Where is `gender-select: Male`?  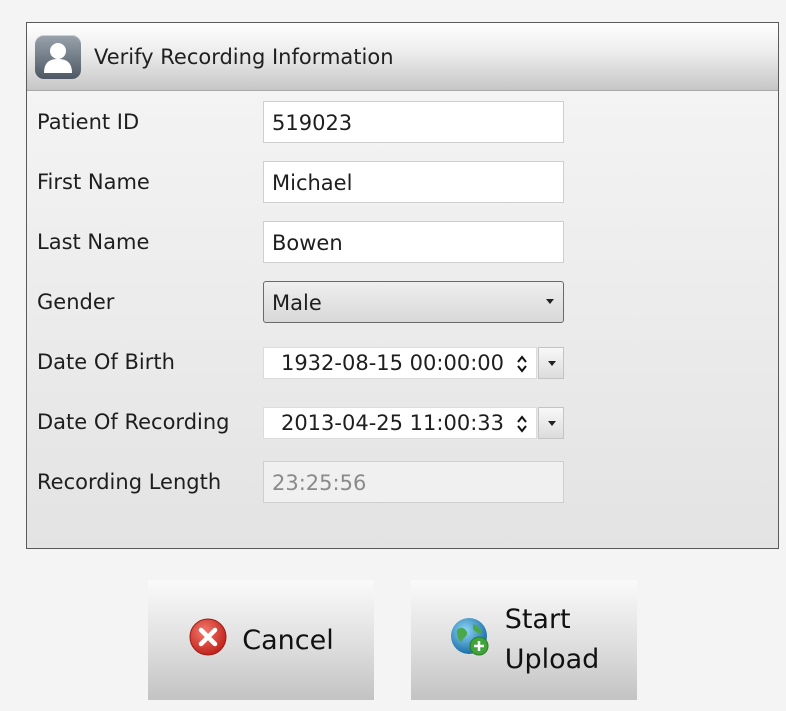
gender-select: Male is located at coordinates (413, 302).